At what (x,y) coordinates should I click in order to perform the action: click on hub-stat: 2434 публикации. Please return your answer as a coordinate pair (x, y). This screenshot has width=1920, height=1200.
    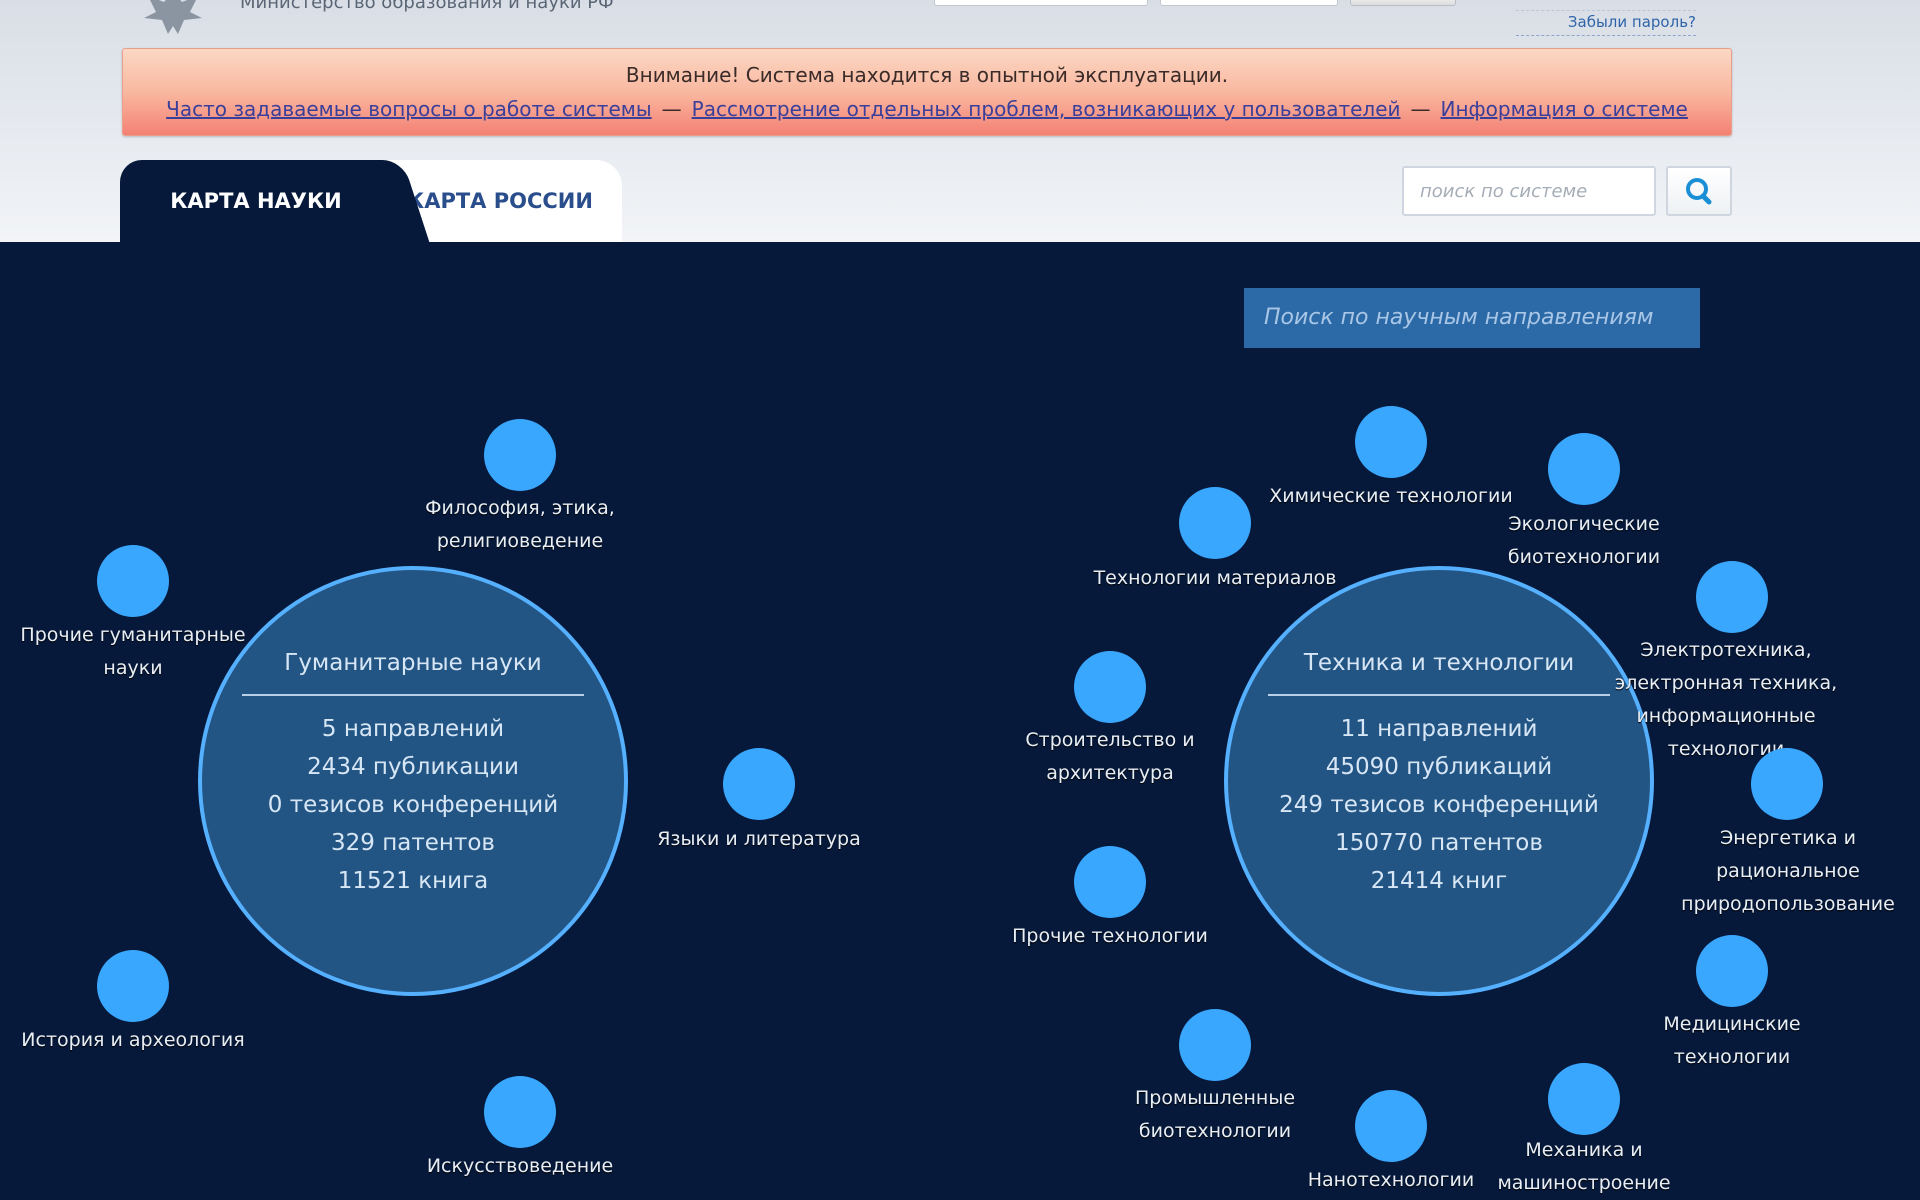
    Looking at the image, I should click on (413, 767).